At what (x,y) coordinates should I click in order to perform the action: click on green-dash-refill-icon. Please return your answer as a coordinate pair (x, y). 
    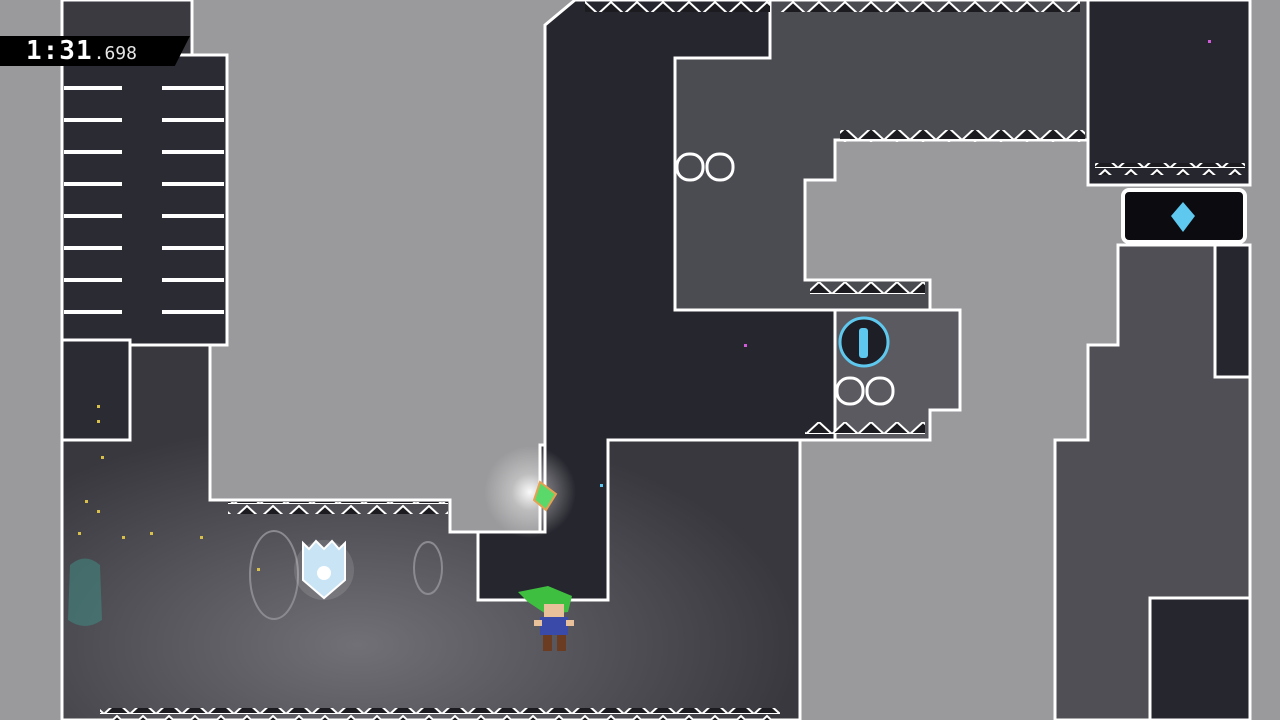
    Looking at the image, I should click on (530, 492).